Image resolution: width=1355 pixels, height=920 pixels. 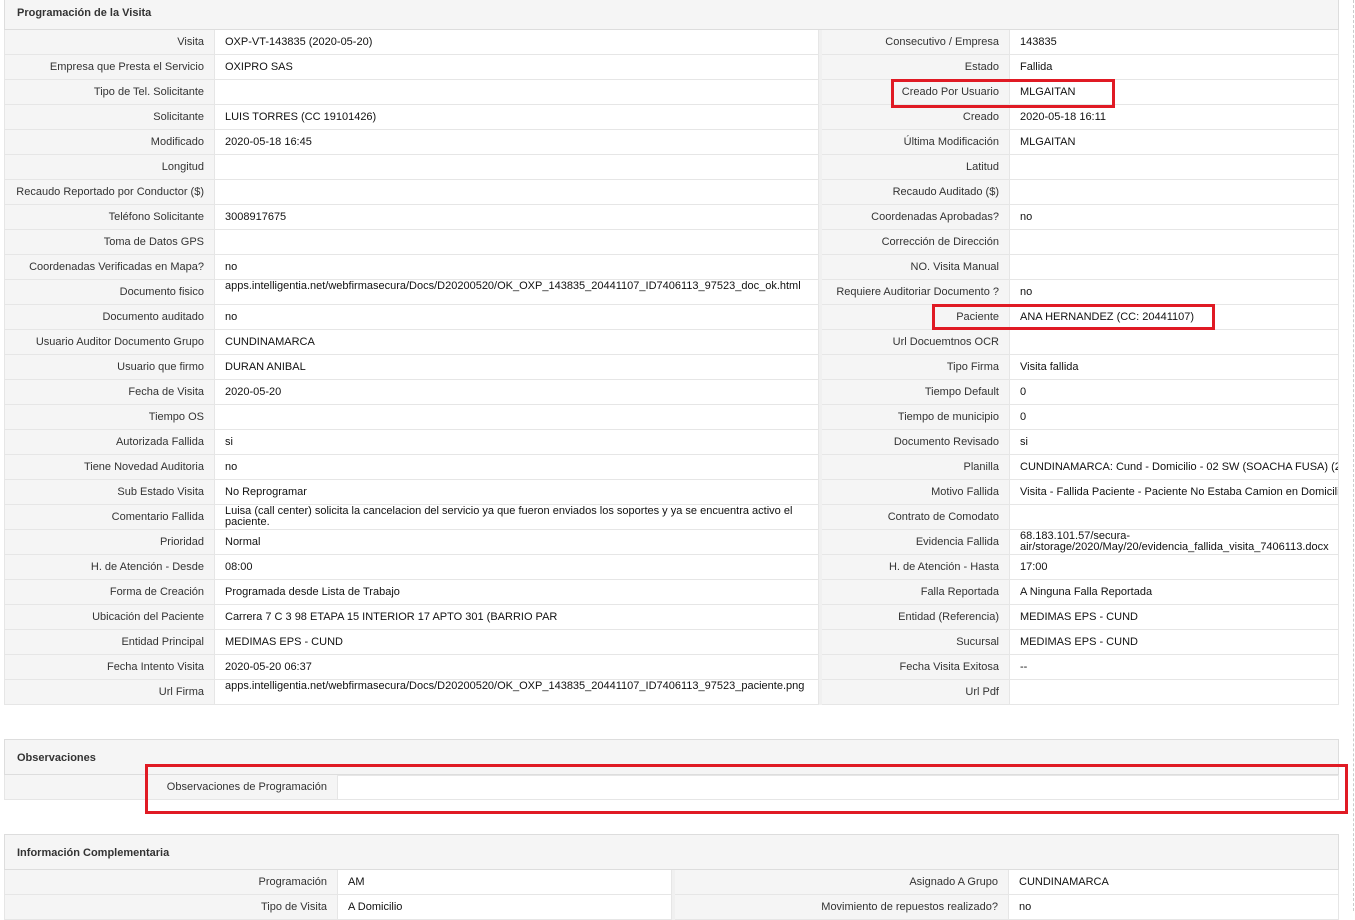 What do you see at coordinates (916, 692) in the screenshot?
I see `field-label: Url Pdf` at bounding box center [916, 692].